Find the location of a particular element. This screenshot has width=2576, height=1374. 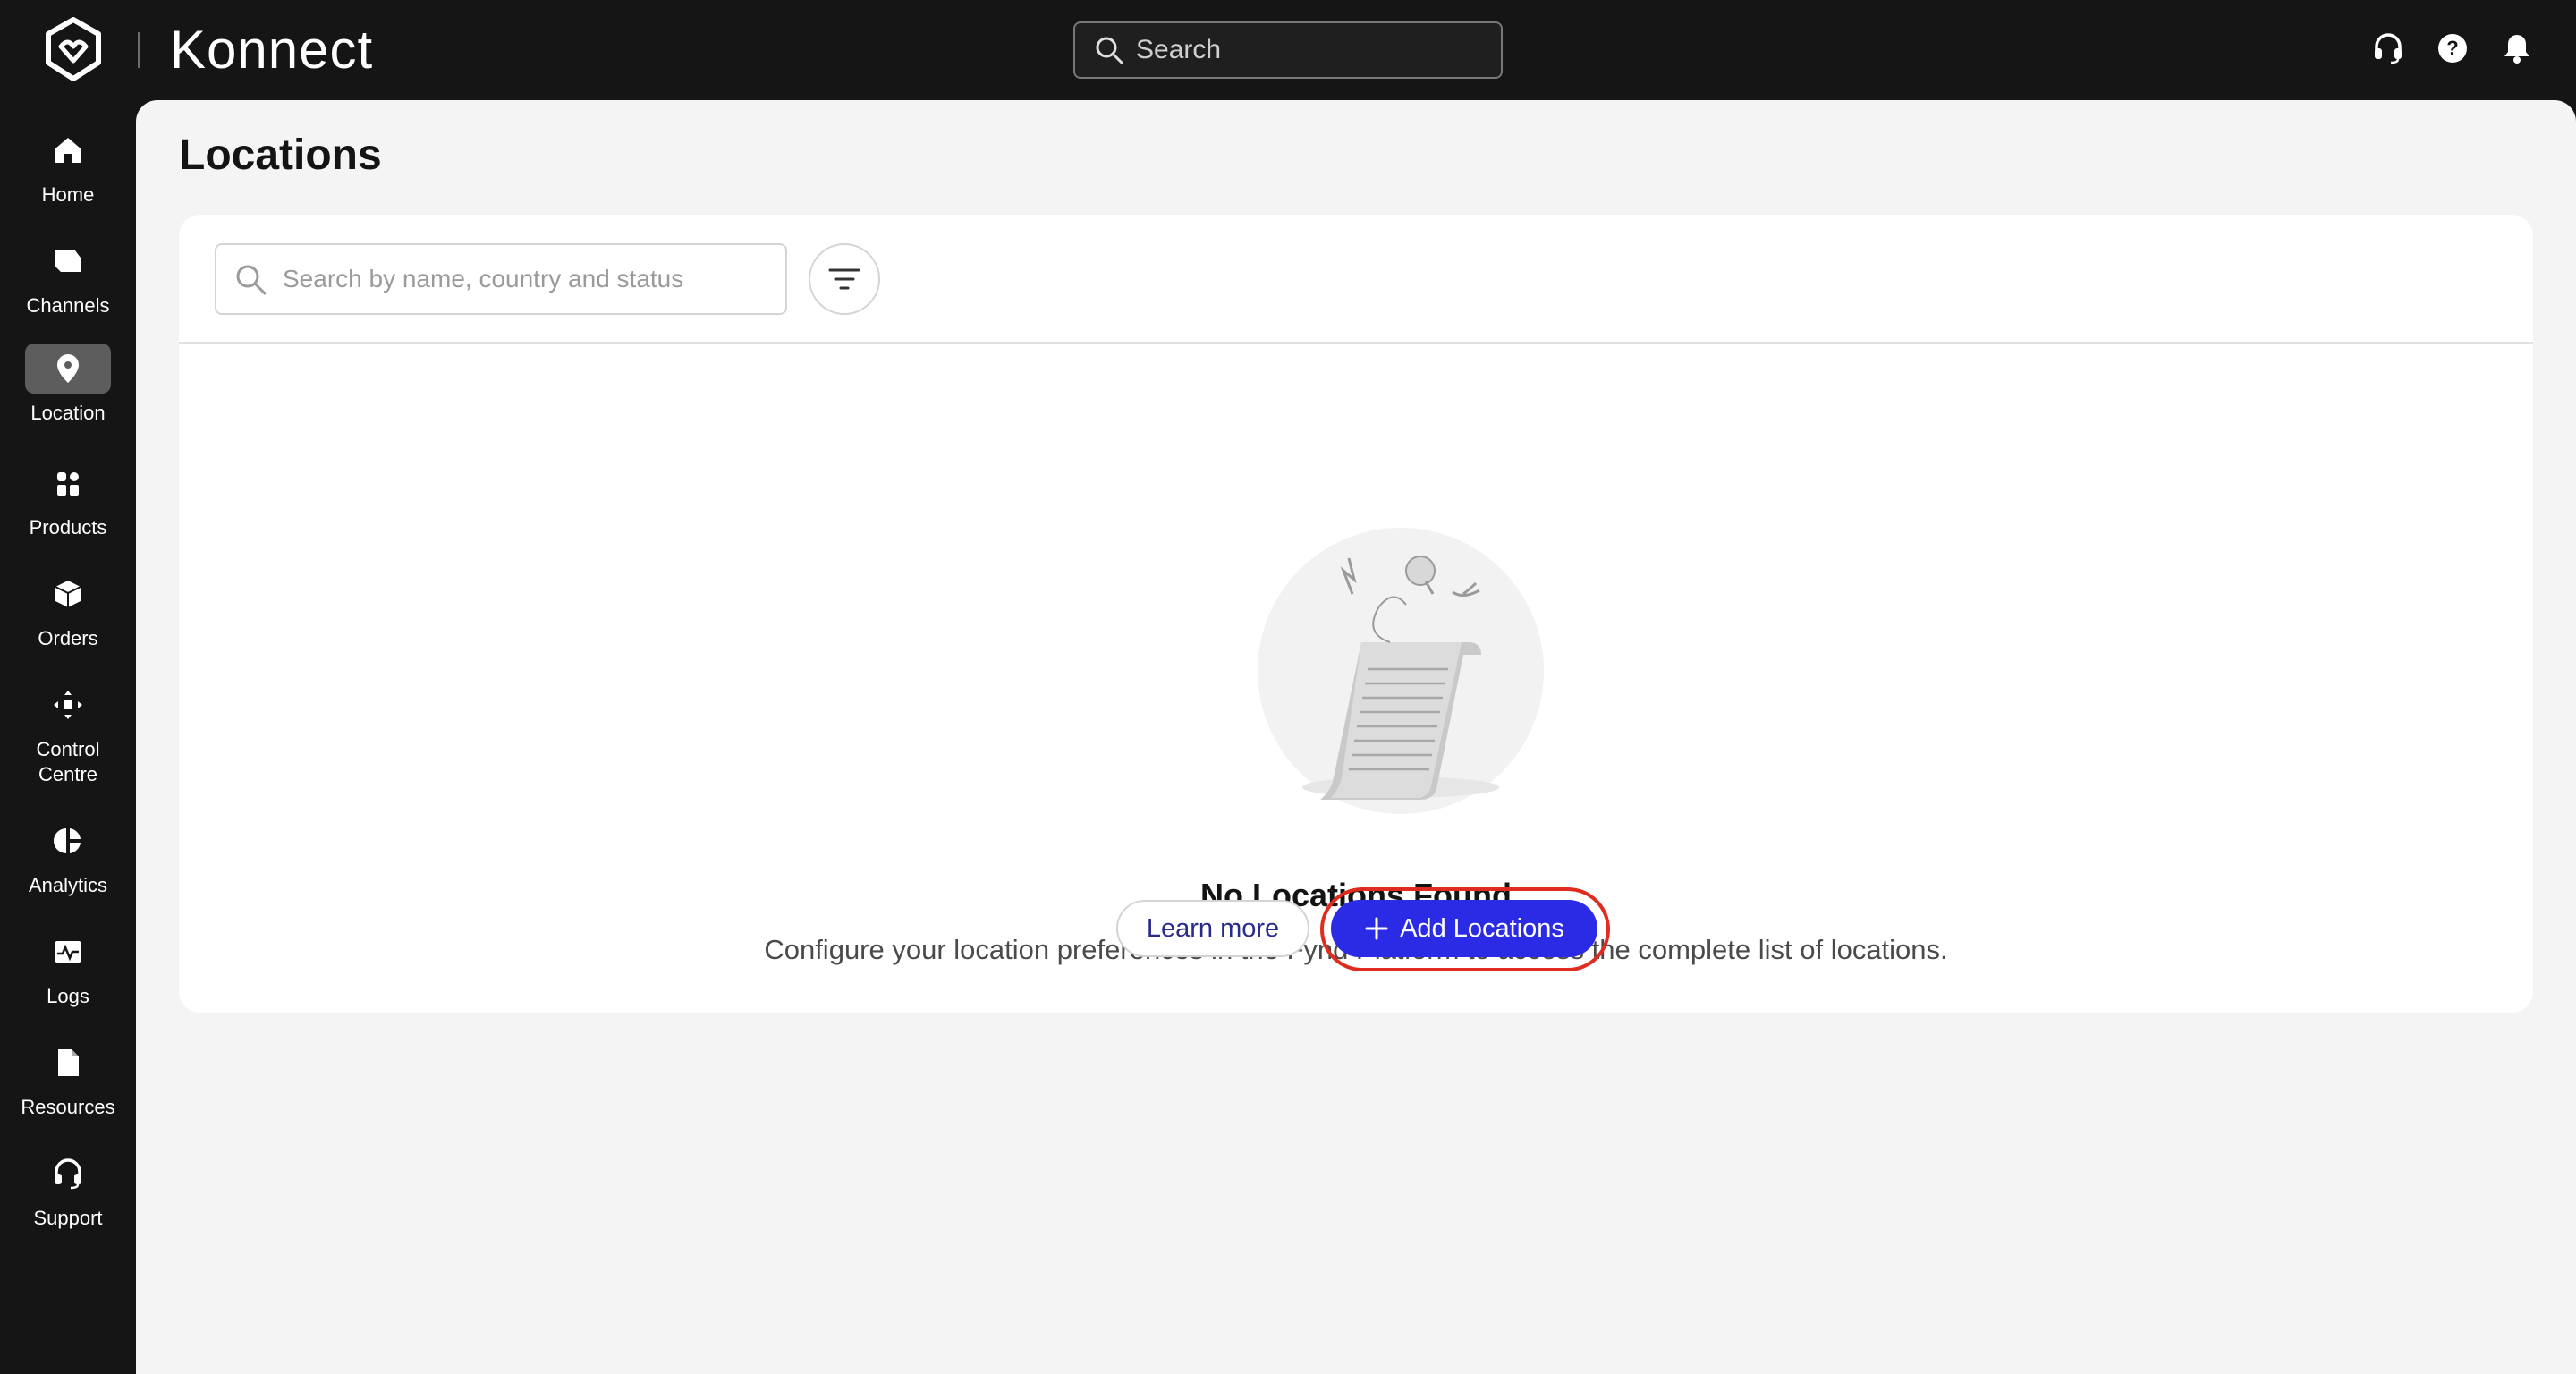

analytics-pie-icon is located at coordinates (67, 840).